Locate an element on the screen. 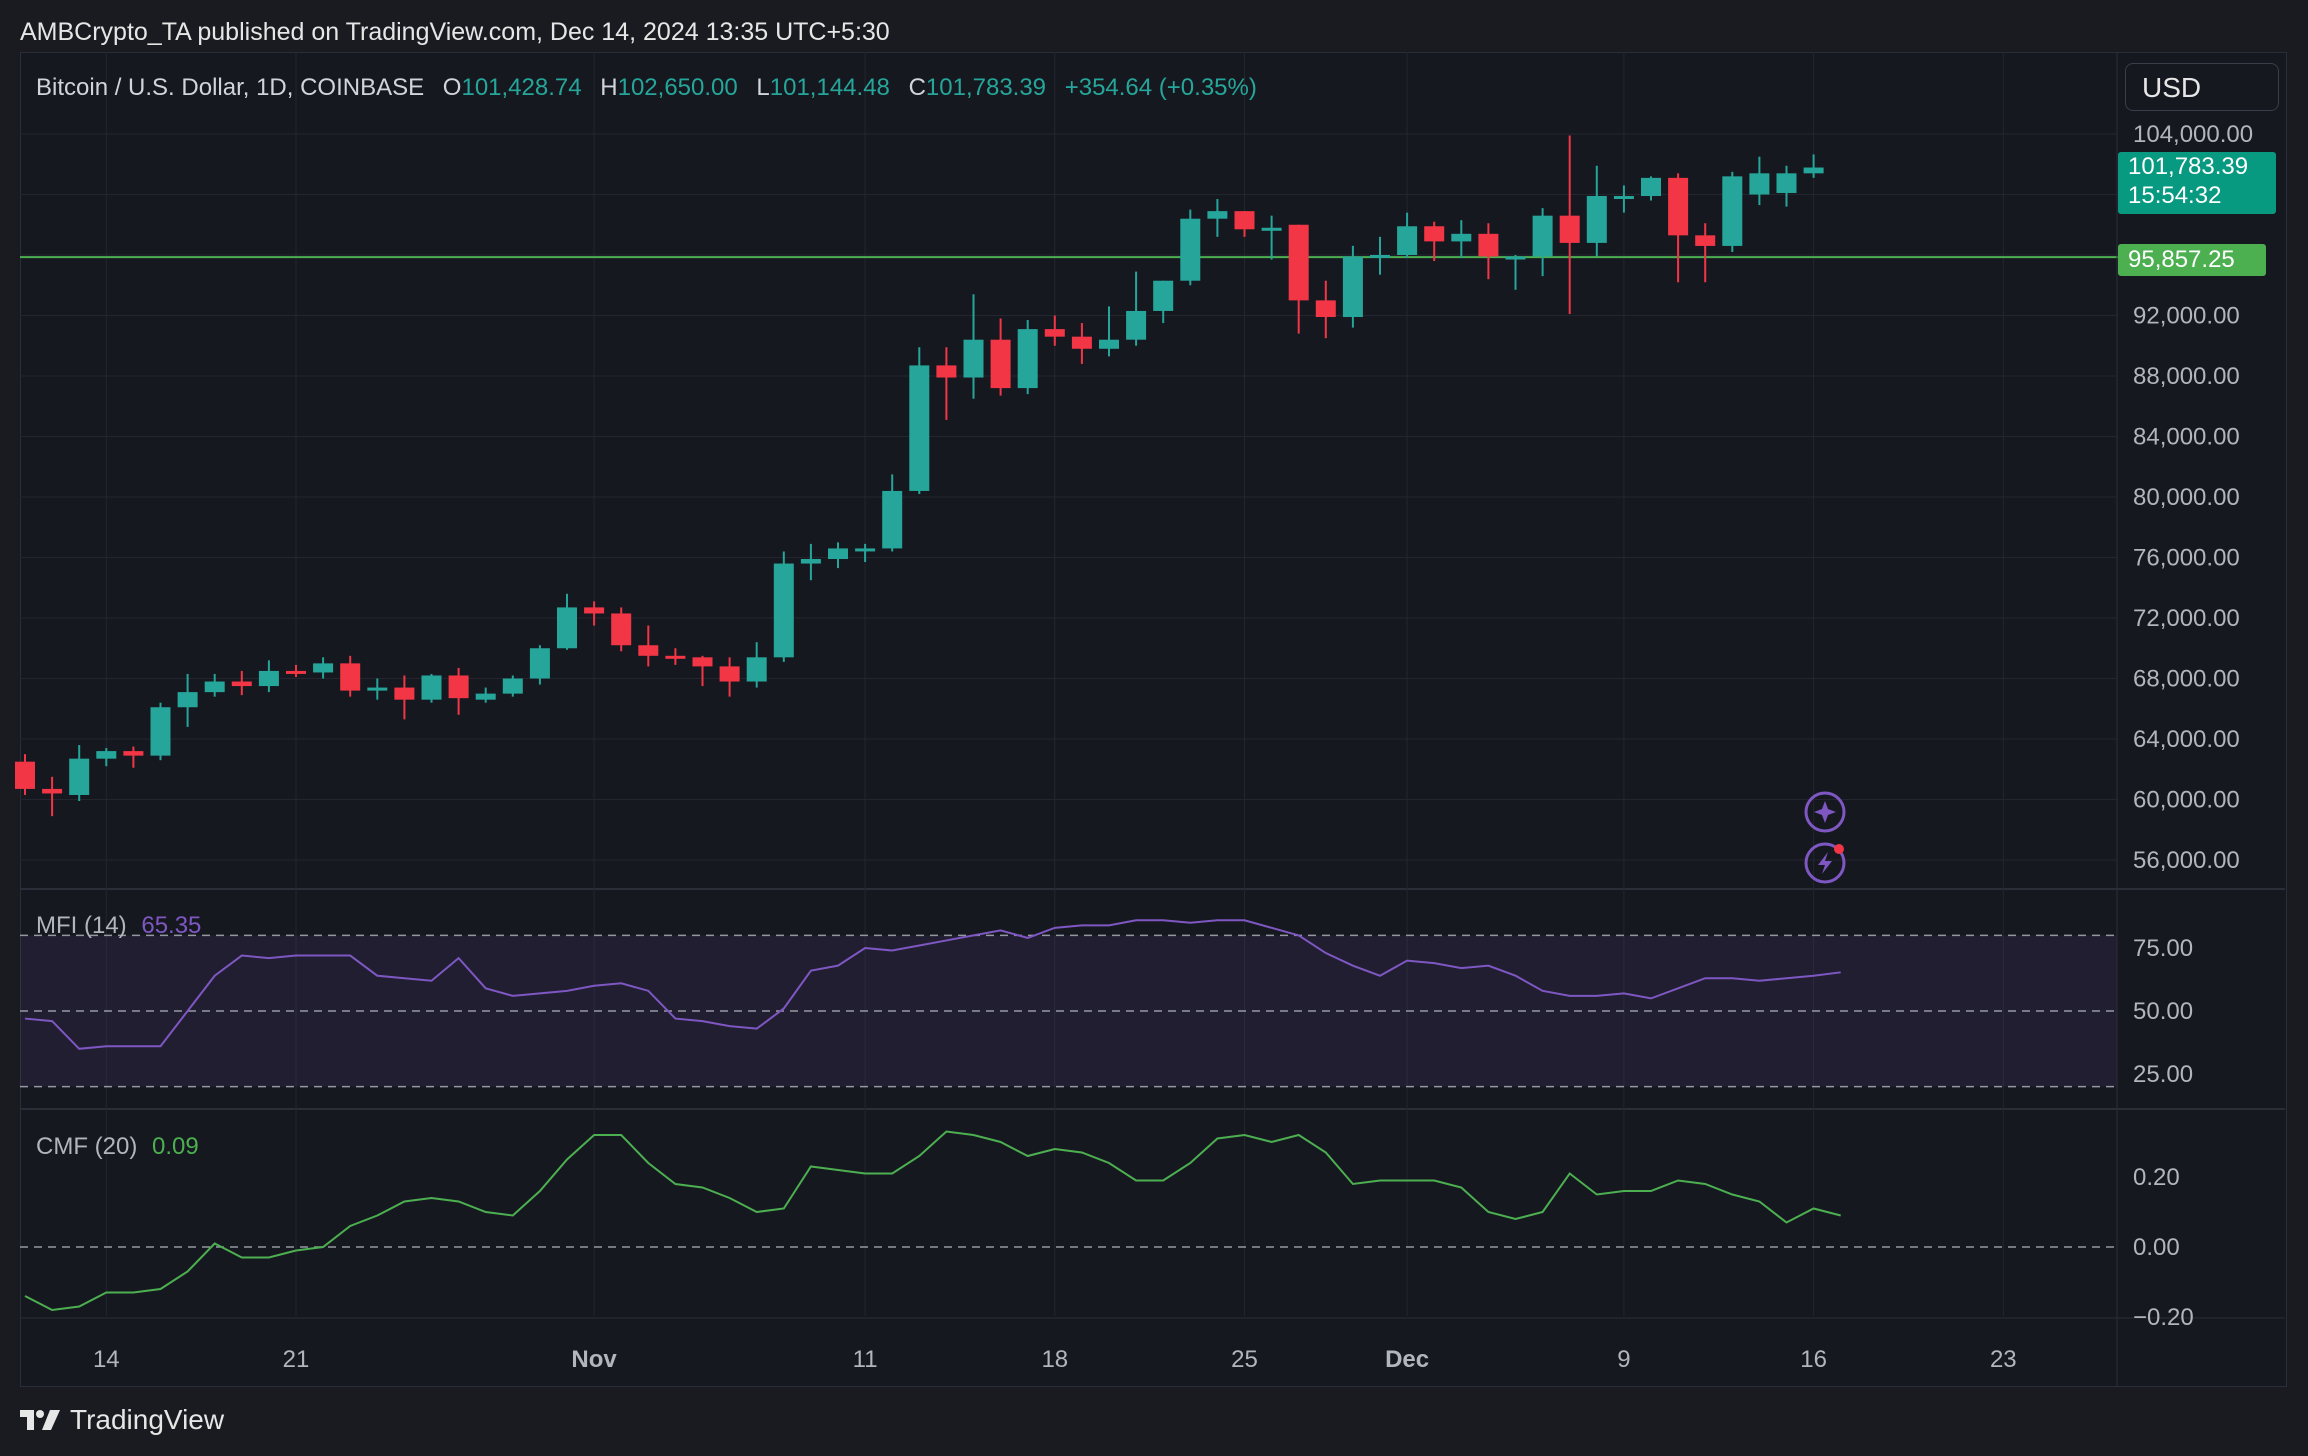 Image resolution: width=2308 pixels, height=1456 pixels. x-tick-label: 23 is located at coordinates (2003, 1359).